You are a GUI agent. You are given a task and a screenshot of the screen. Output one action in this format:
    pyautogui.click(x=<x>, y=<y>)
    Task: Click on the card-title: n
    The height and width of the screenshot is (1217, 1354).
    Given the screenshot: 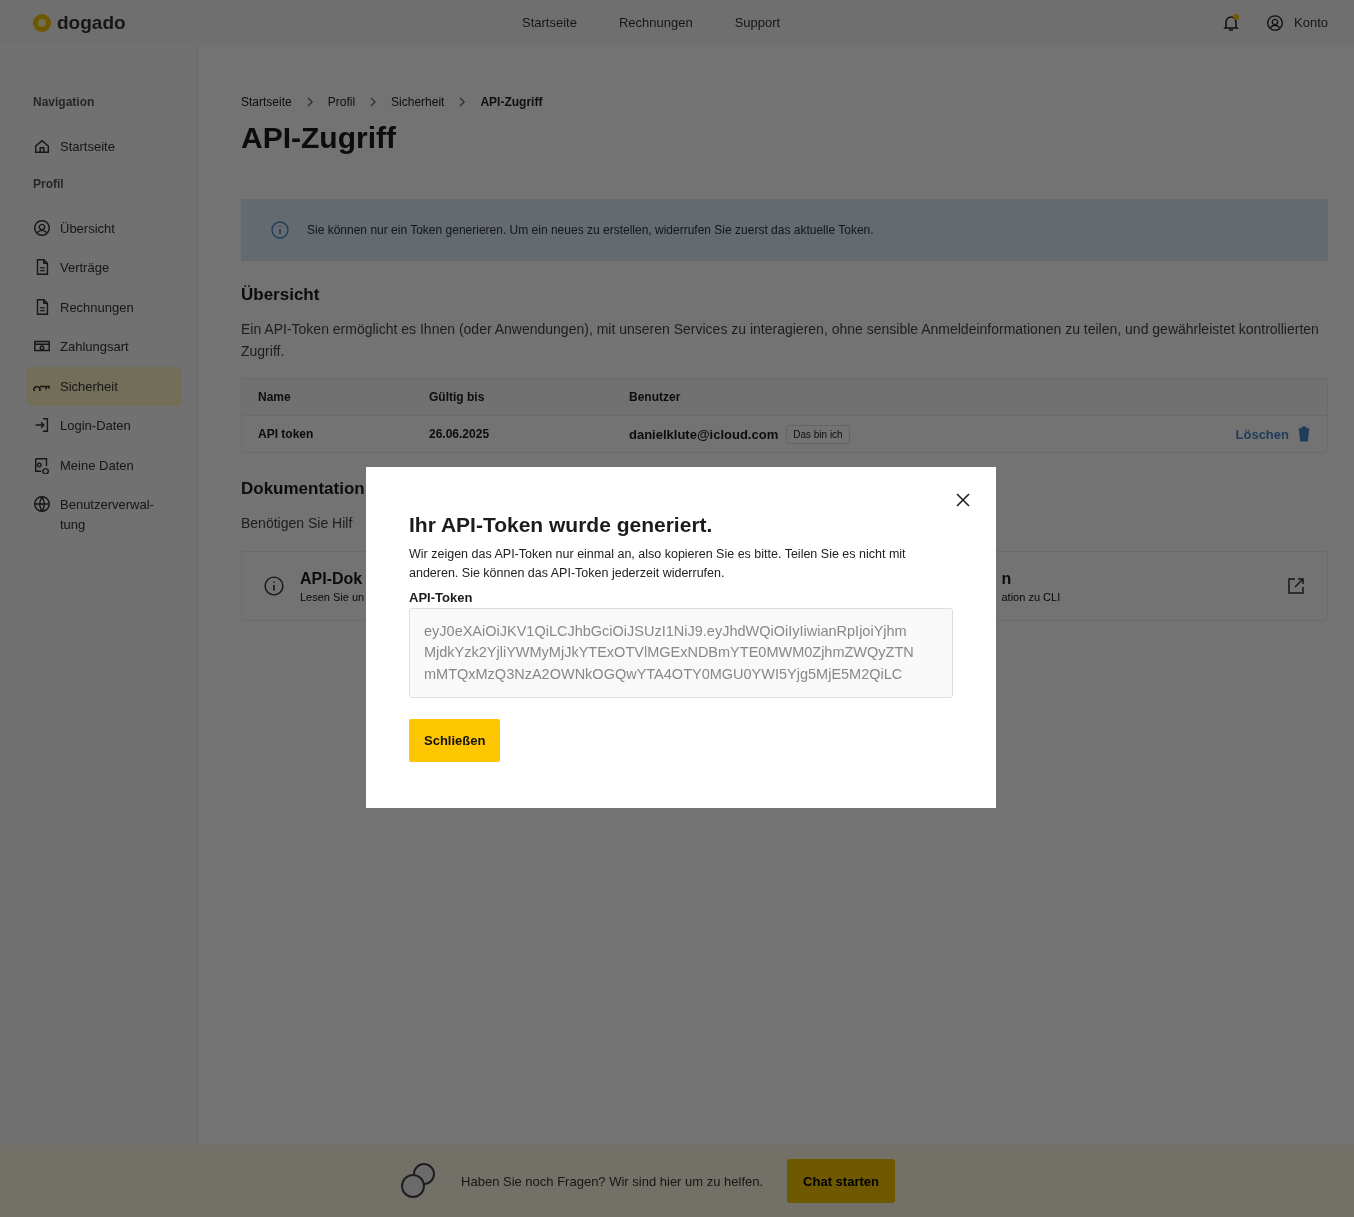 What is the action you would take?
    pyautogui.click(x=1007, y=578)
    